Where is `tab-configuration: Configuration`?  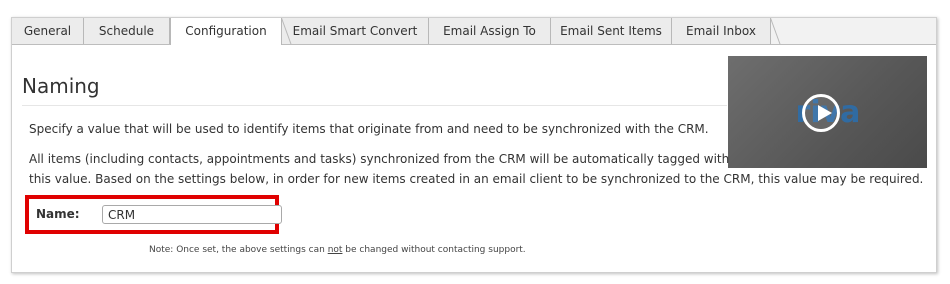
tab-configuration: Configuration is located at coordinates (226, 31).